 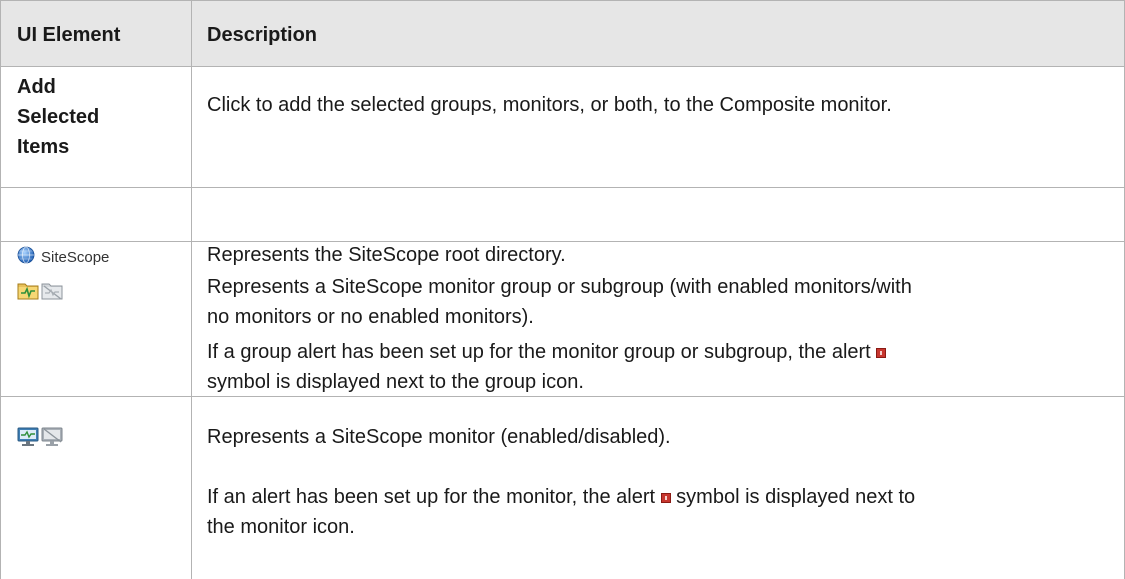 What do you see at coordinates (102, 117) in the screenshot?
I see `row-element-add-selected-items: Add Selected Items` at bounding box center [102, 117].